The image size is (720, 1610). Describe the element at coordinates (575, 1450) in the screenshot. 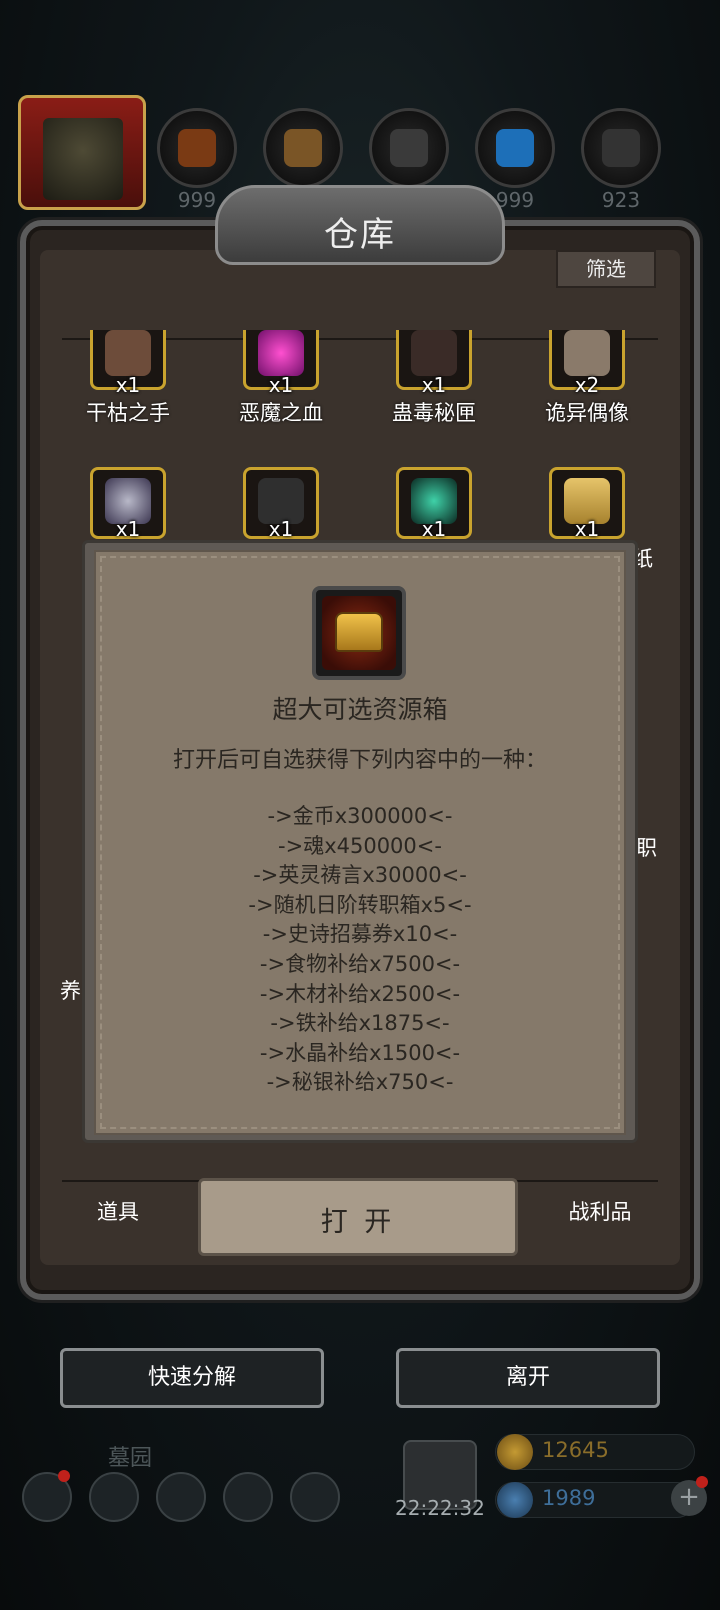

I see `gold-value: 12645` at that location.